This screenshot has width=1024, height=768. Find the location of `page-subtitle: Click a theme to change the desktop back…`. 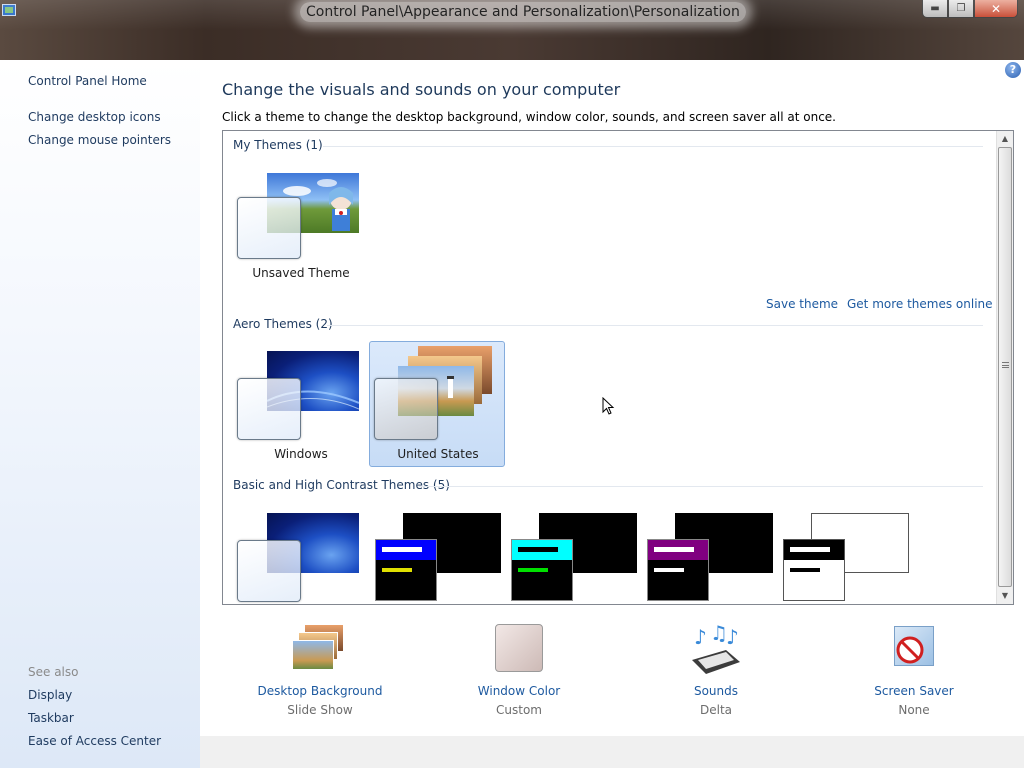

page-subtitle: Click a theme to change the desktop back… is located at coordinates (529, 117).